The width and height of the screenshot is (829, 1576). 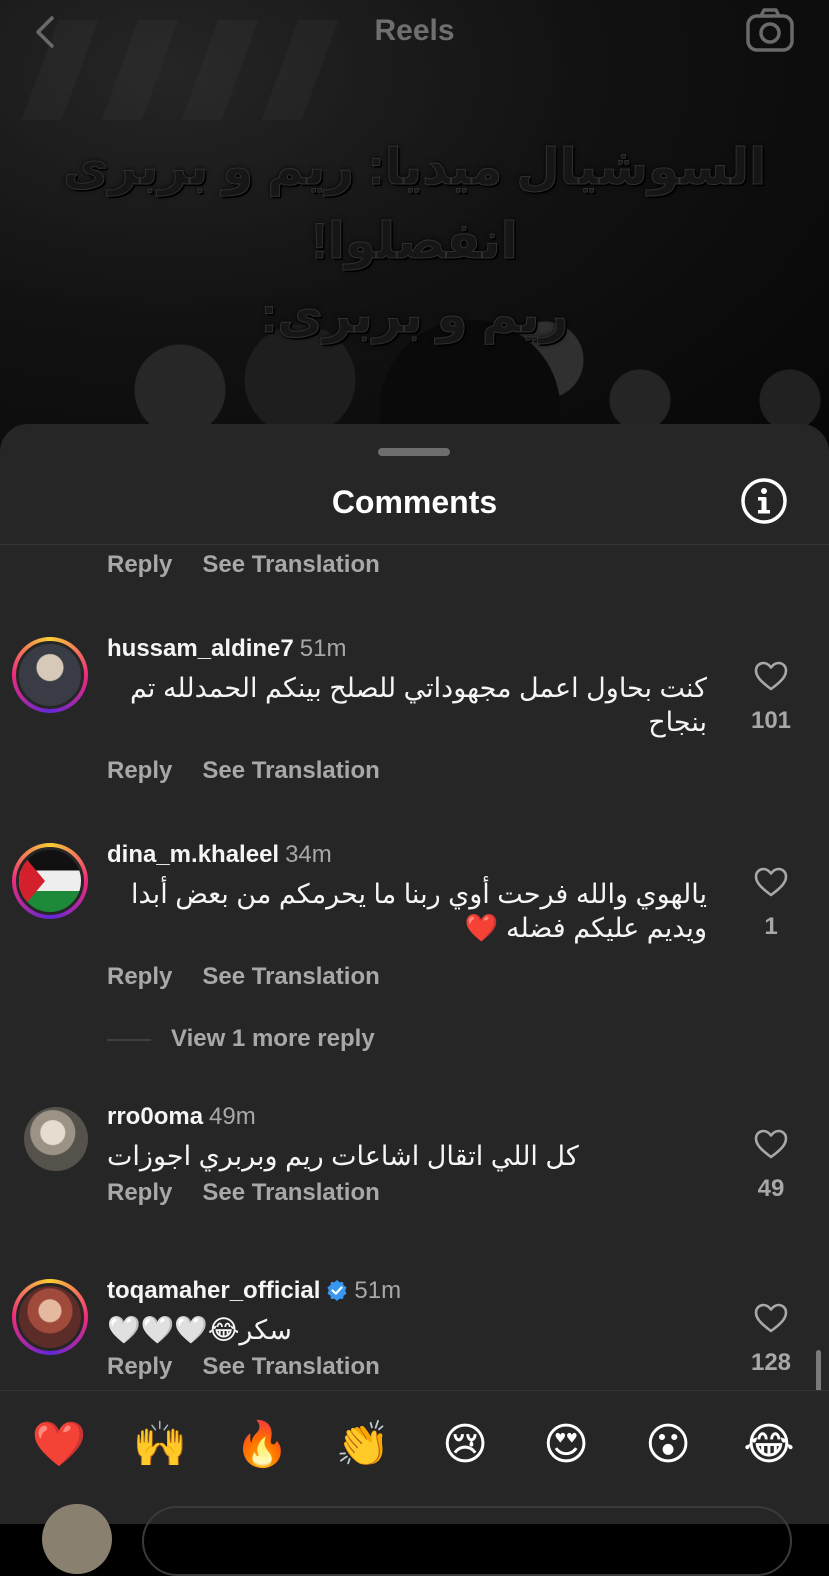 I want to click on reaction-cry: 😢, so click(x=465, y=1445).